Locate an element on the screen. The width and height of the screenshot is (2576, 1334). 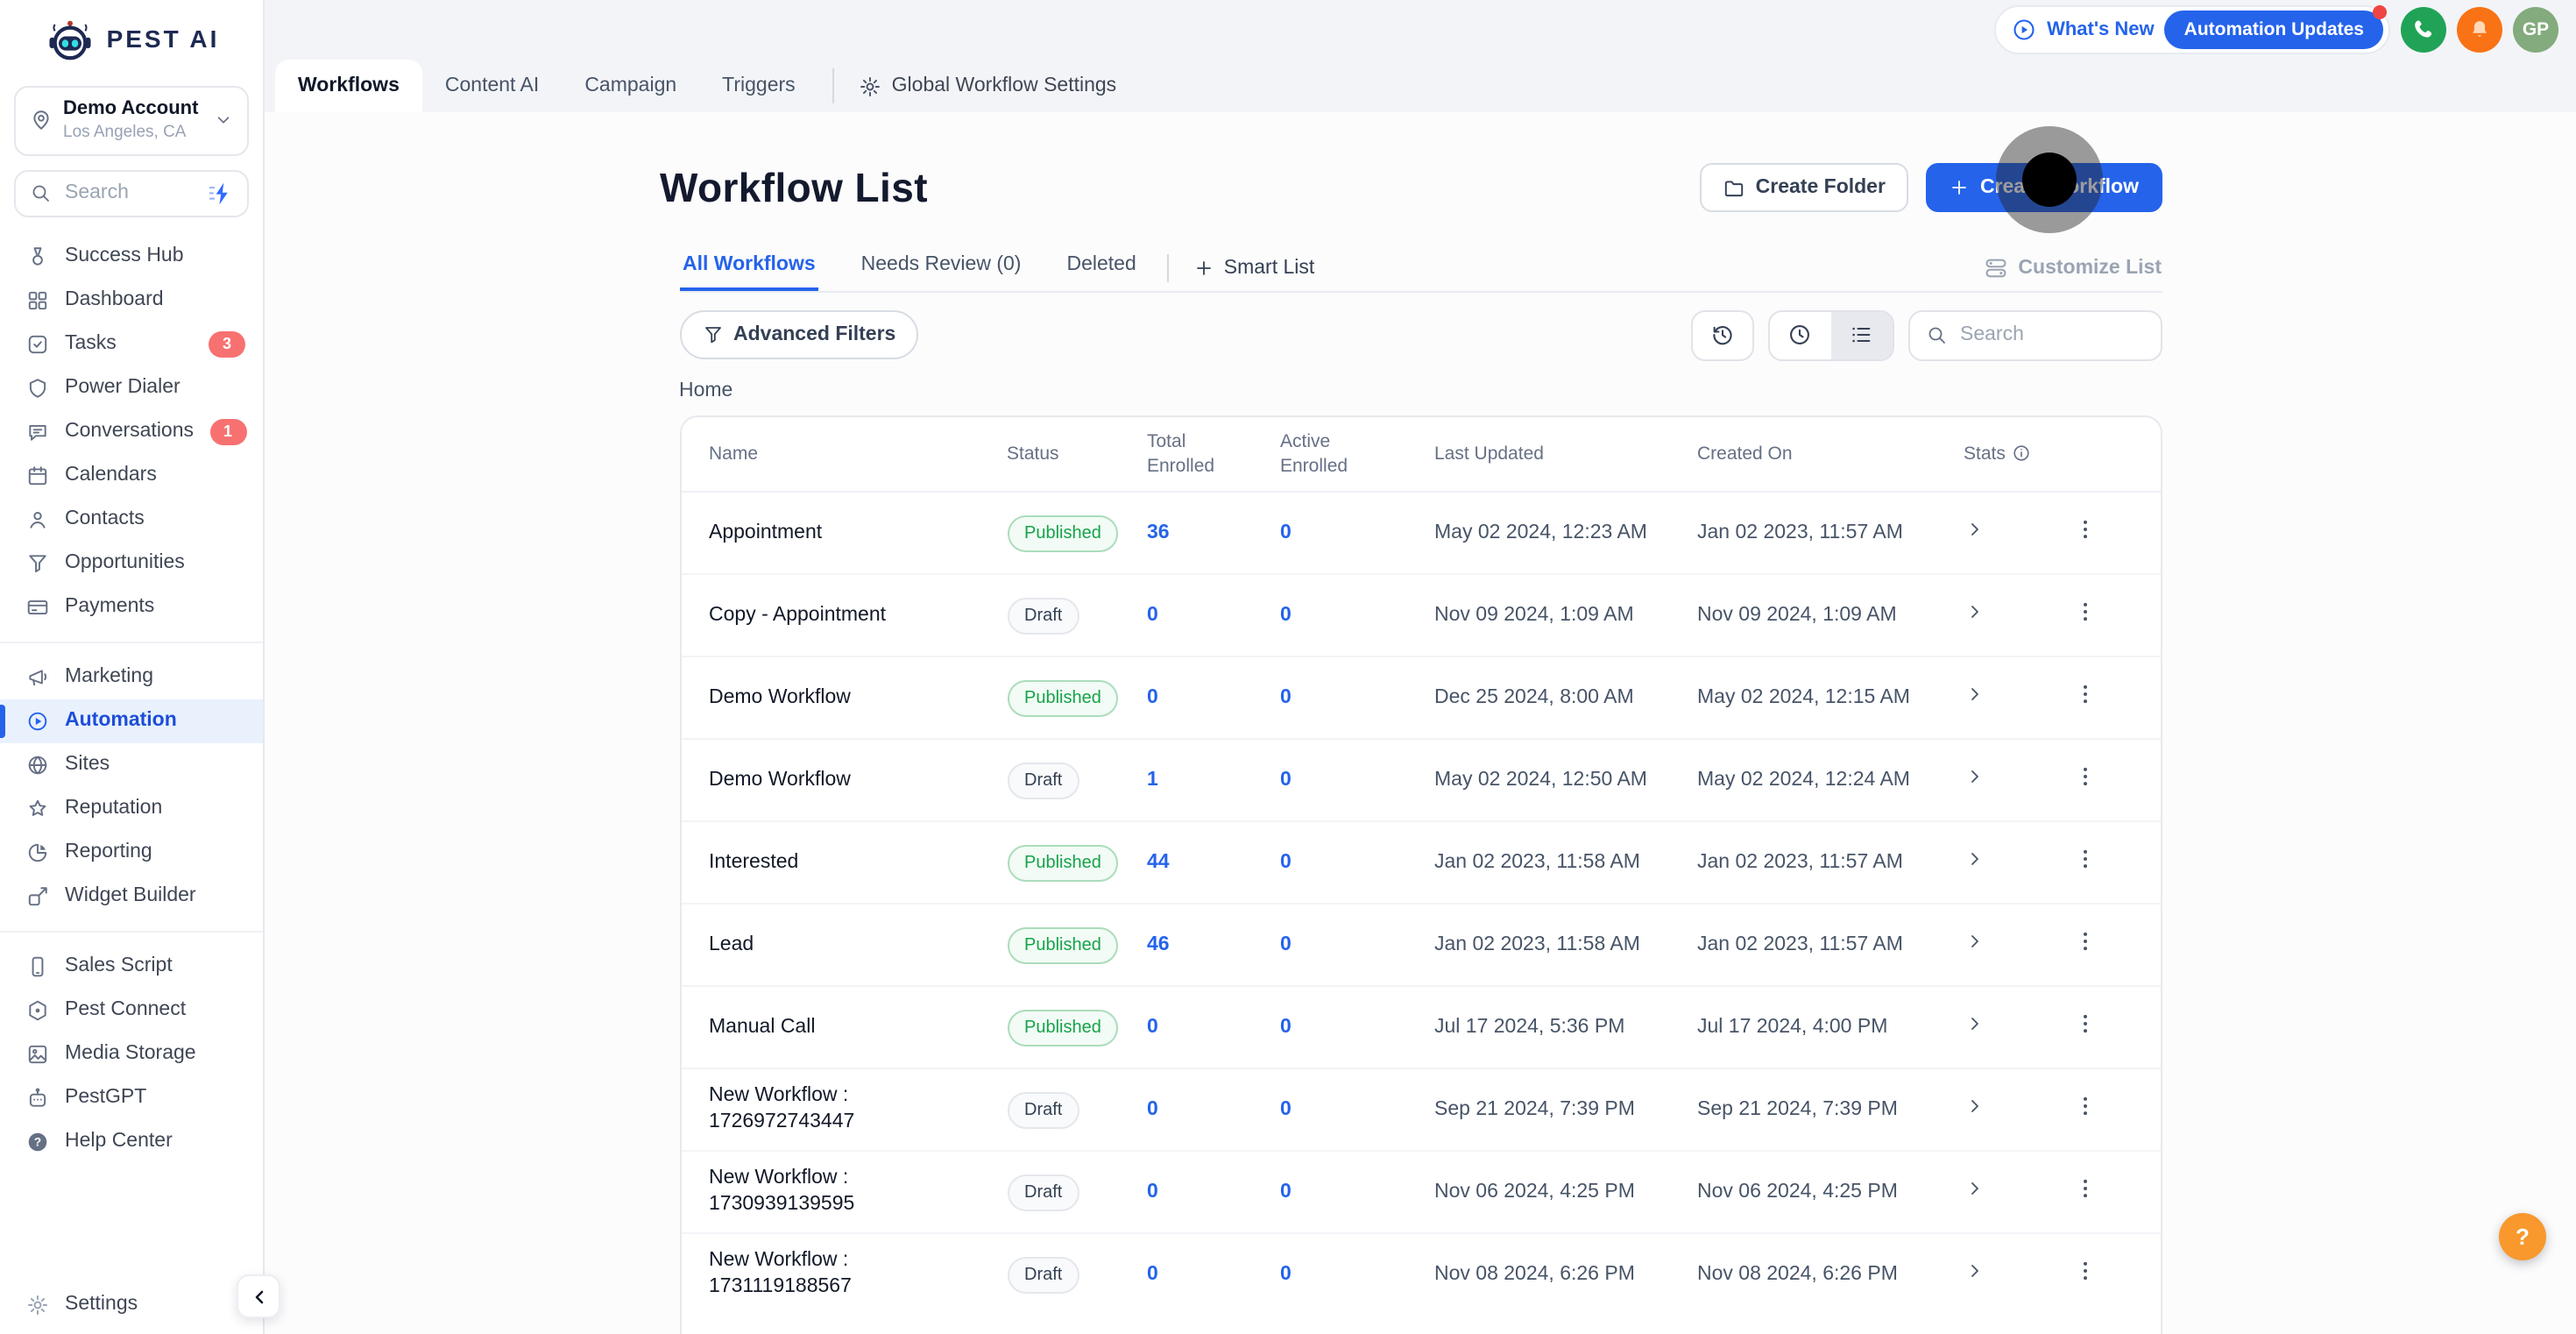
sidebar-item-pestgpt: PestGPT is located at coordinates (131, 1097).